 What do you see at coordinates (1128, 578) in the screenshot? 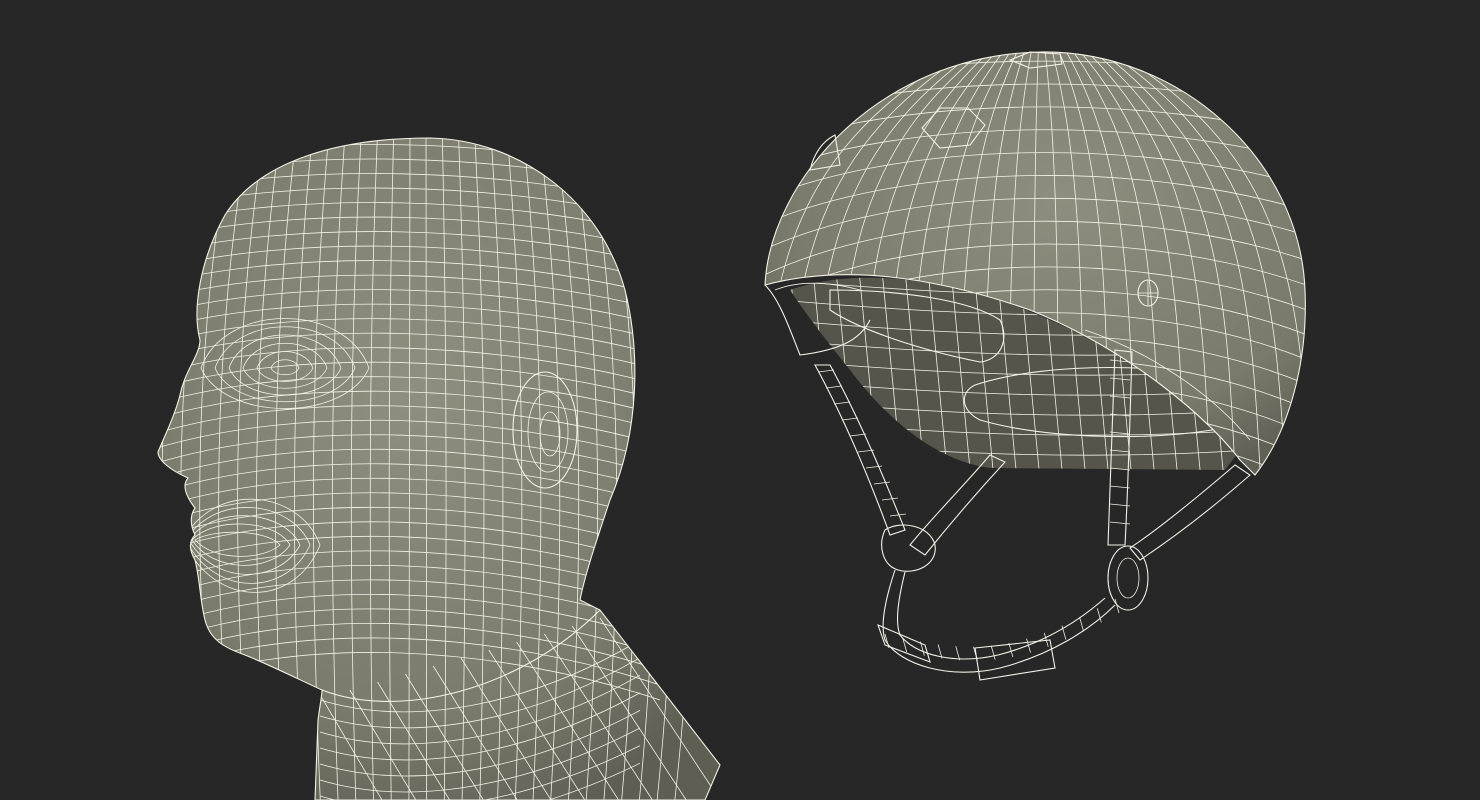
I see `strap-buckle` at bounding box center [1128, 578].